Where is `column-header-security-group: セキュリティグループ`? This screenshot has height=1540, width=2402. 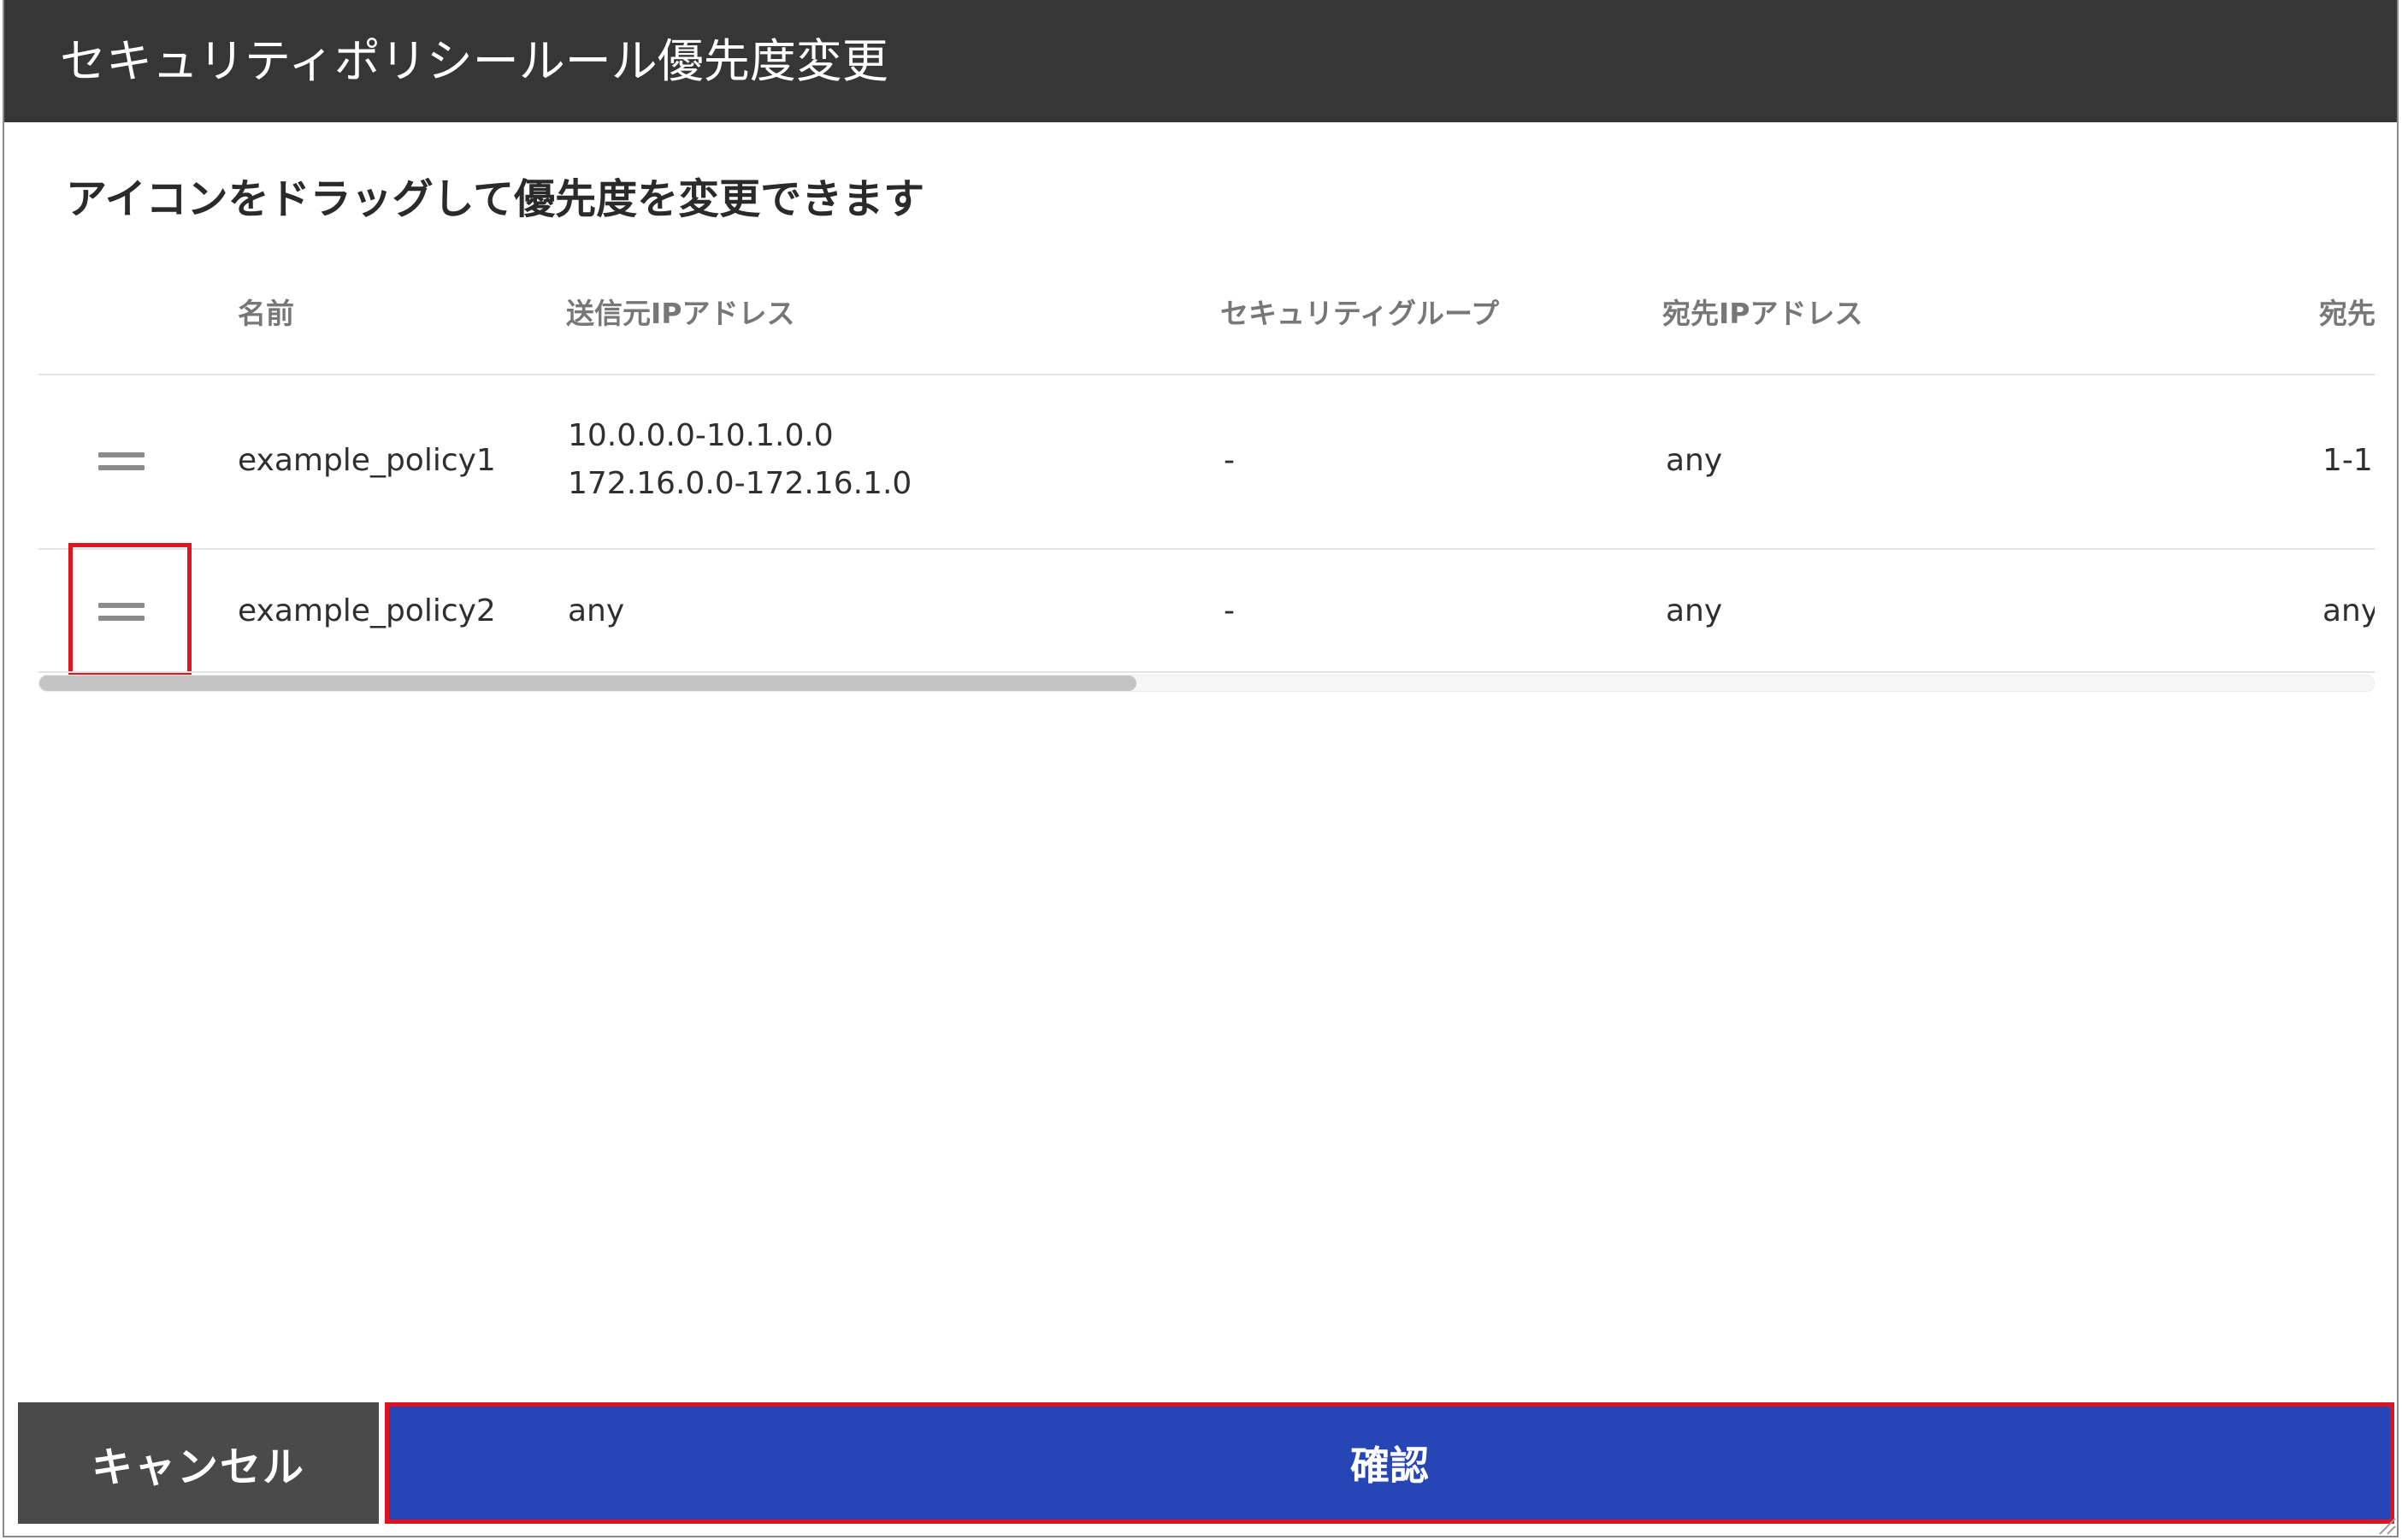
column-header-security-group: セキュリティグループ is located at coordinates (1360, 313).